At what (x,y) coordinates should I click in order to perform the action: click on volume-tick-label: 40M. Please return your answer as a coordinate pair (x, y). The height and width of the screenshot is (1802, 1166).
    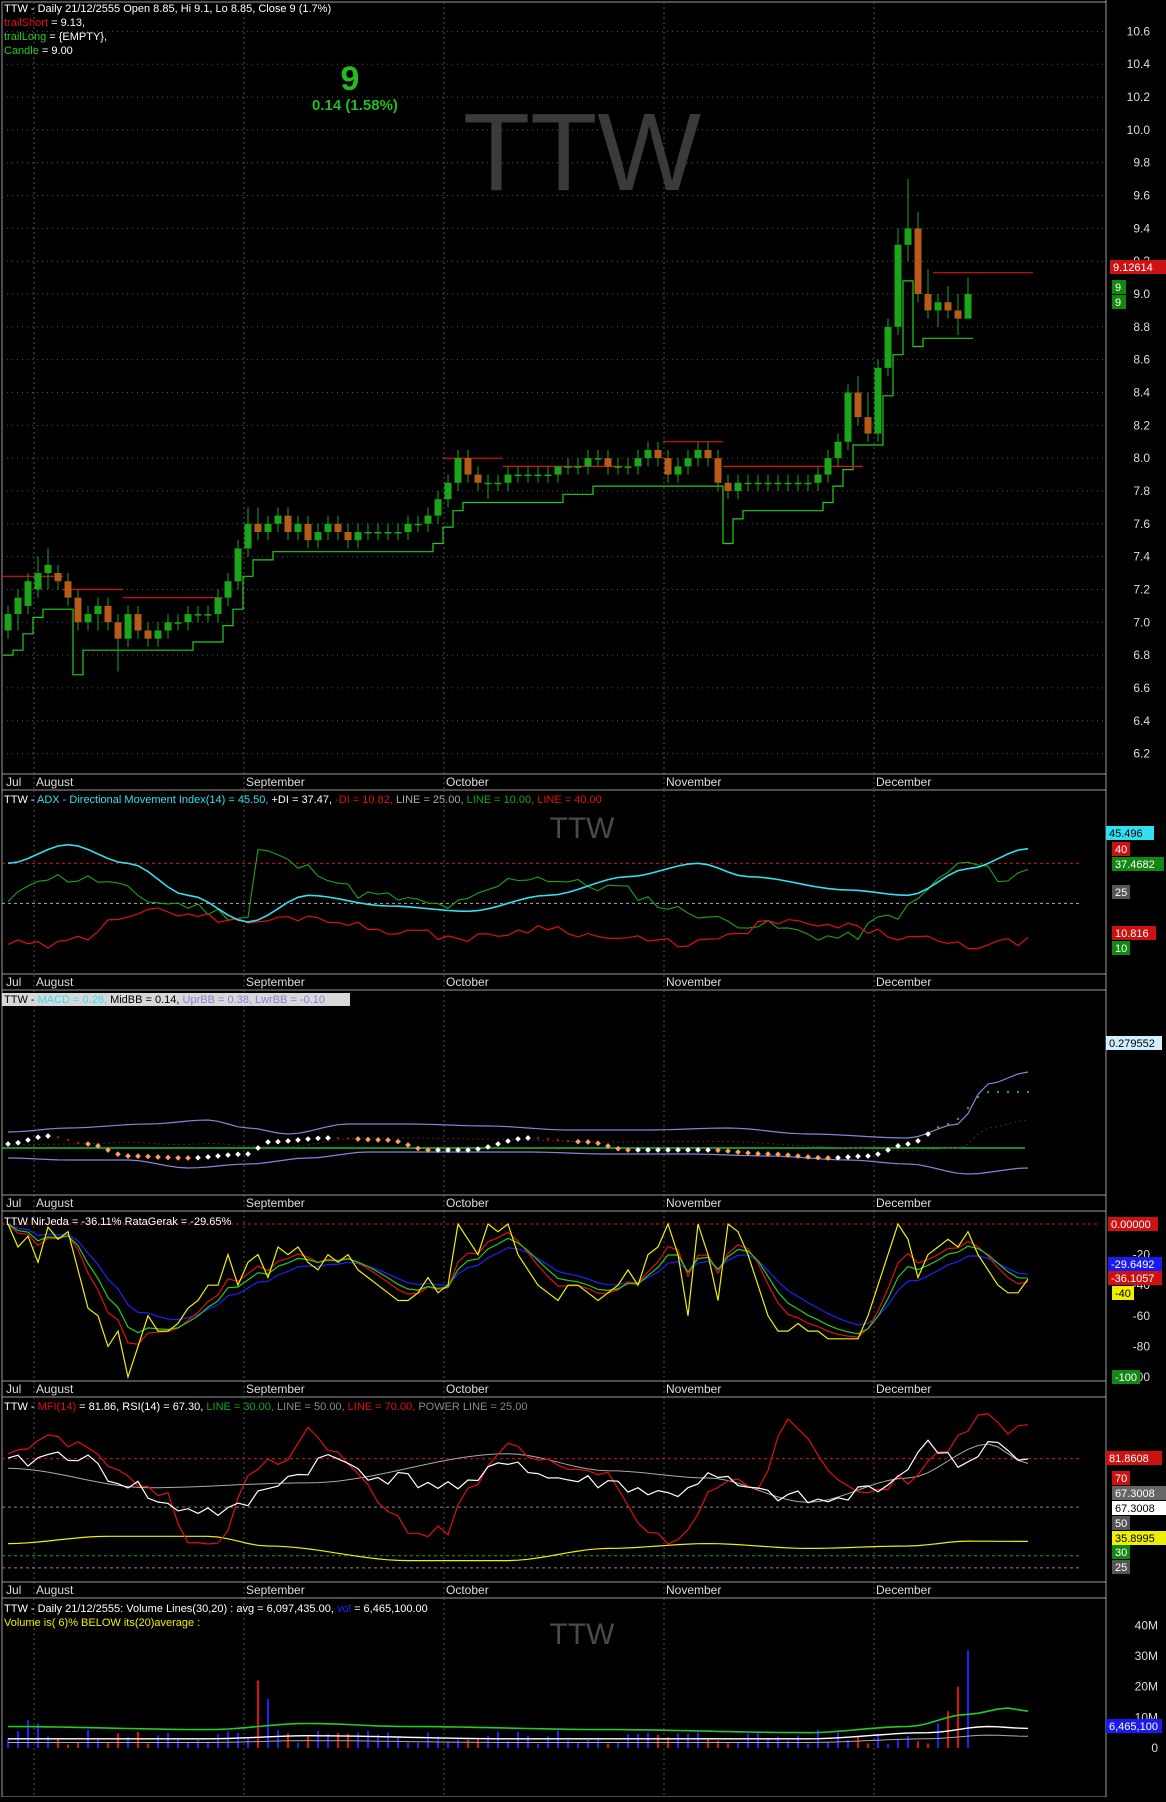
    Looking at the image, I should click on (1146, 1625).